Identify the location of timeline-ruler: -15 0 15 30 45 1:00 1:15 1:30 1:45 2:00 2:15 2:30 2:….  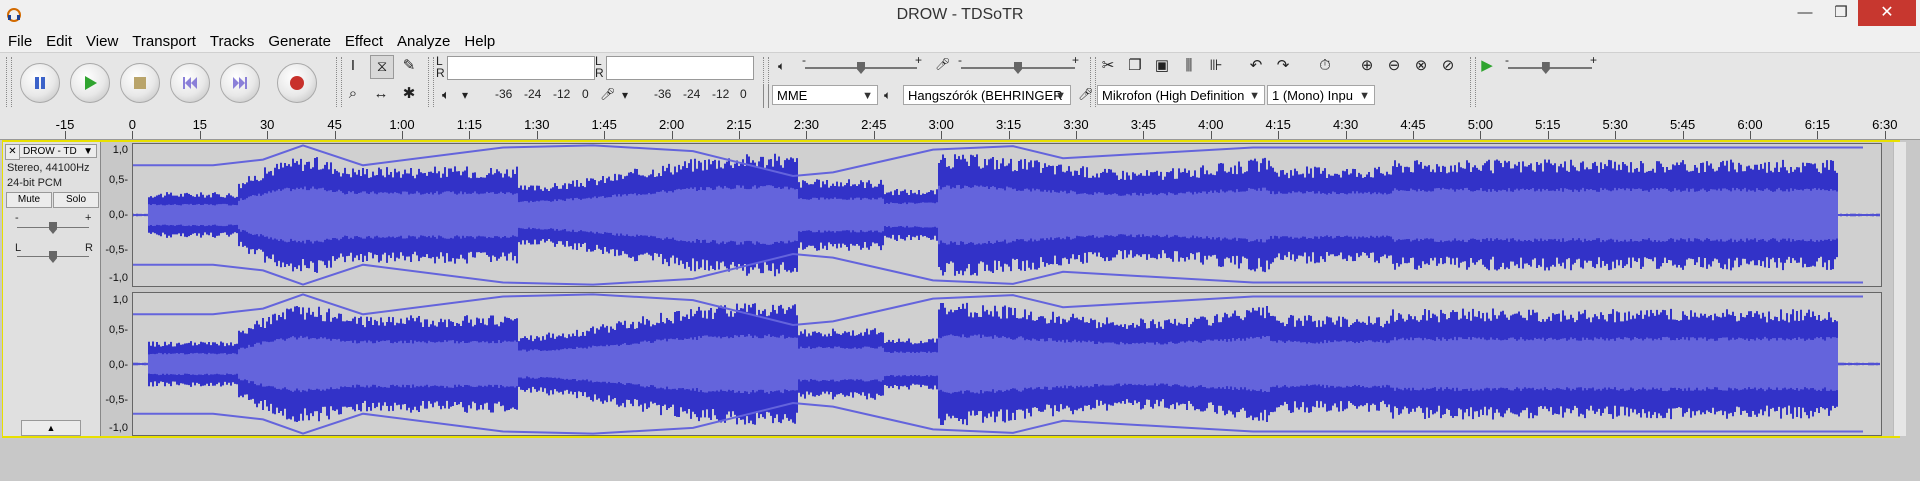
(960, 126).